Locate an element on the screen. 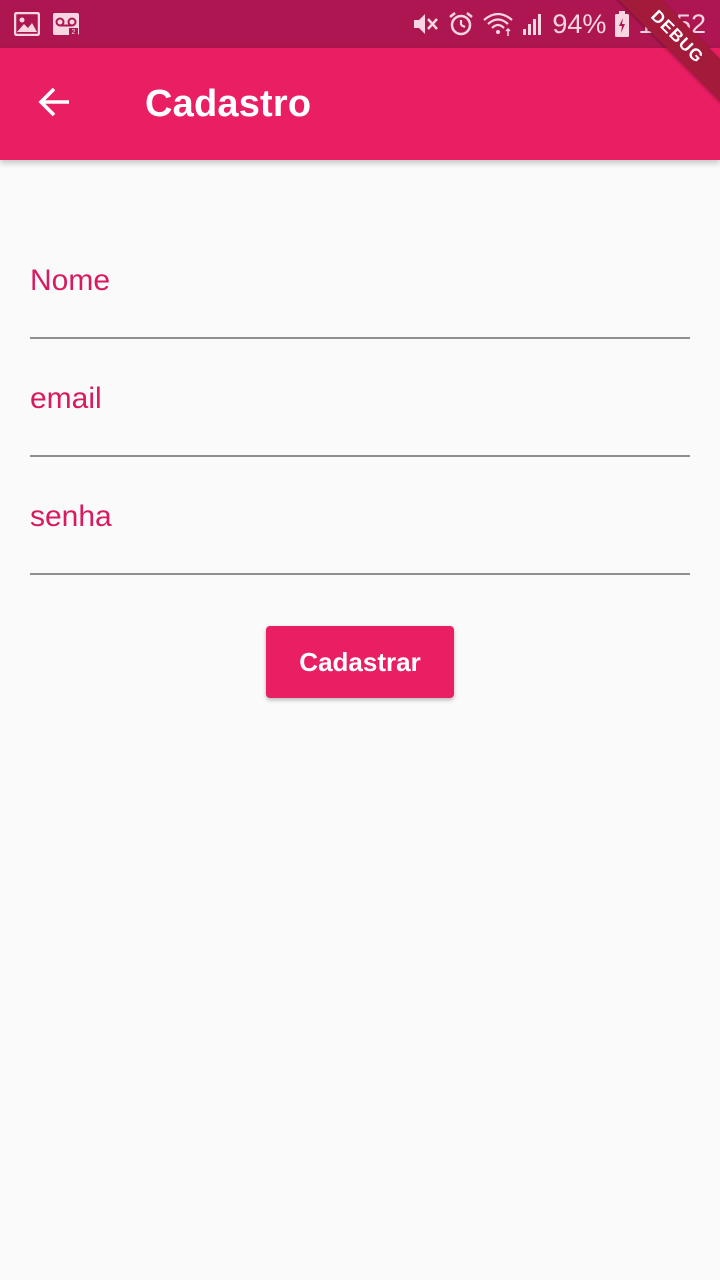  signal-icon is located at coordinates (533, 24).